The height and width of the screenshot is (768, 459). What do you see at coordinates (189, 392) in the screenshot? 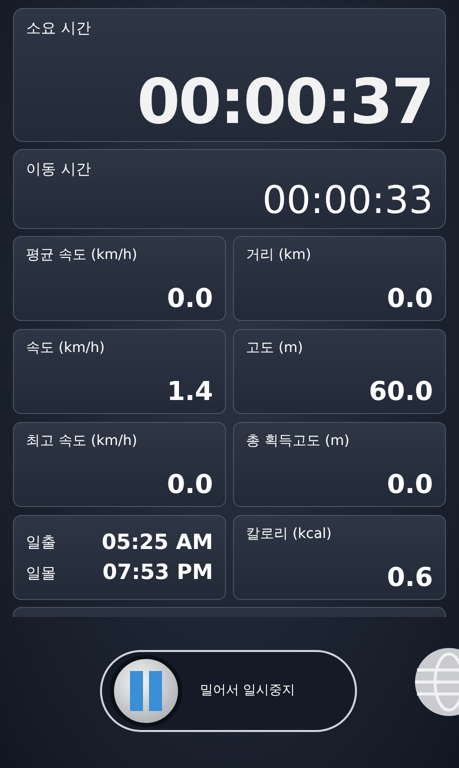
I see `stat-value: 1.4` at bounding box center [189, 392].